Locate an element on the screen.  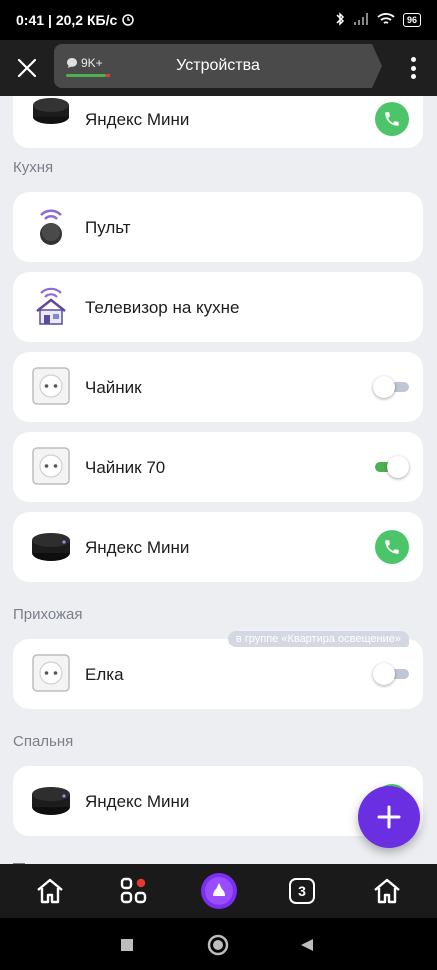
page-title: Устройства is located at coordinates (218, 65).